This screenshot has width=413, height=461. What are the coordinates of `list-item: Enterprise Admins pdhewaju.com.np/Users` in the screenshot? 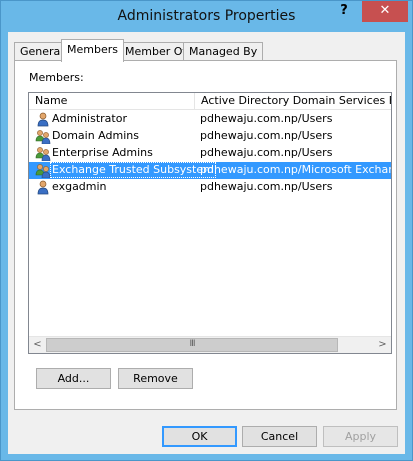 It's located at (210, 153).